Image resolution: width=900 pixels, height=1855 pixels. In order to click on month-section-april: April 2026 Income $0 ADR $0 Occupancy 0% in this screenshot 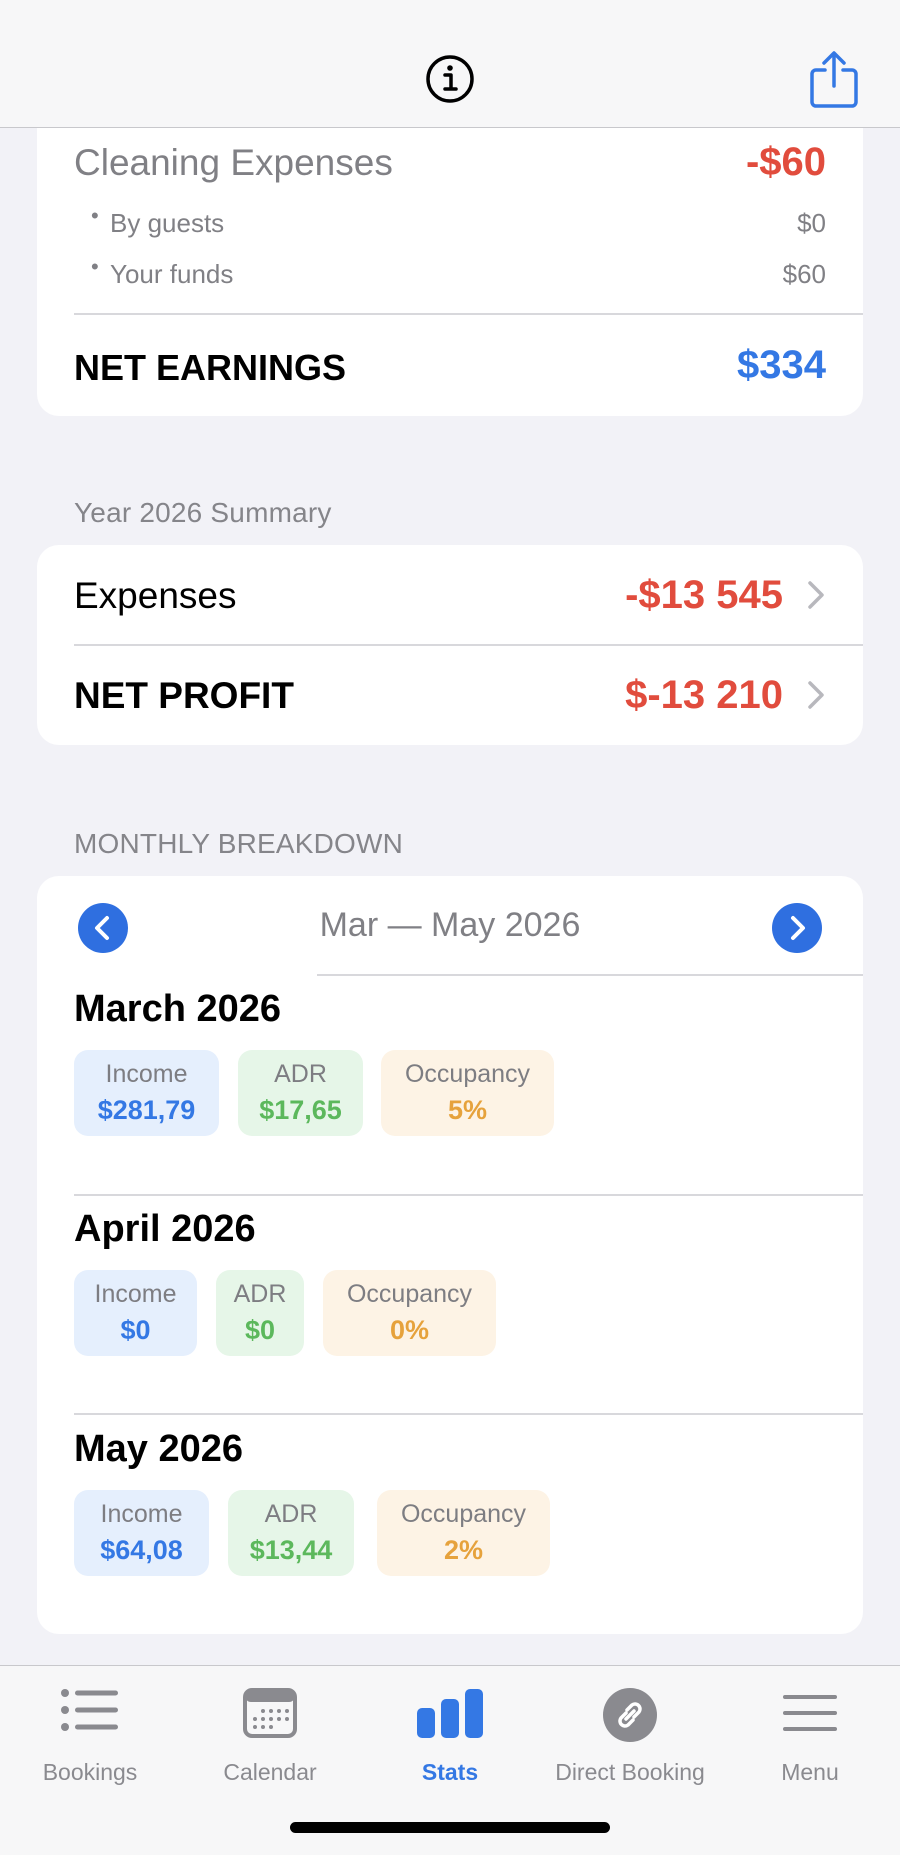, I will do `click(450, 1305)`.